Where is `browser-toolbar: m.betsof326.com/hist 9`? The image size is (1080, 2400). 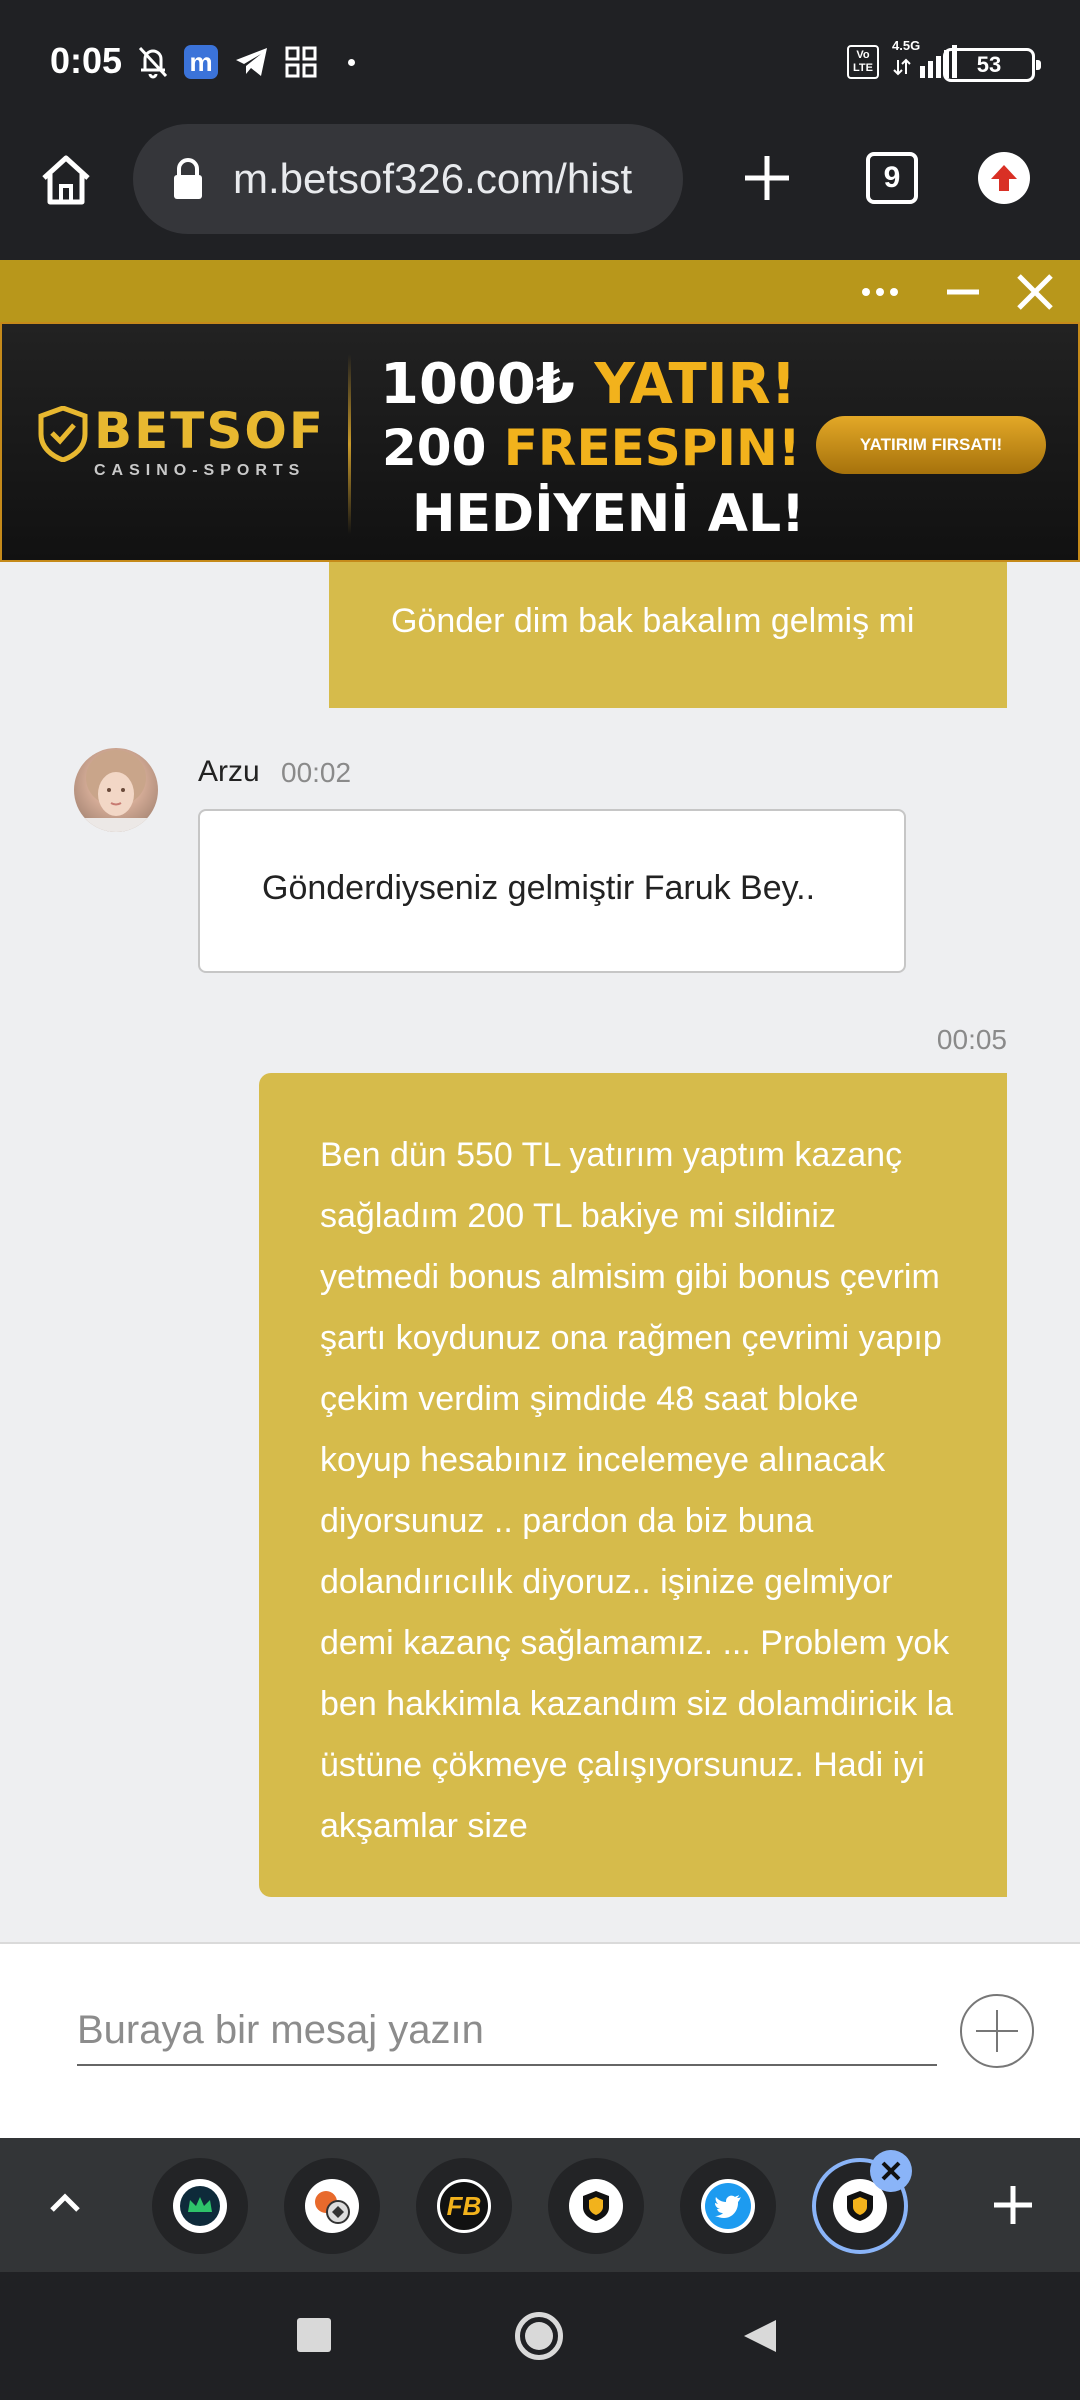 browser-toolbar: m.betsof326.com/hist 9 is located at coordinates (540, 191).